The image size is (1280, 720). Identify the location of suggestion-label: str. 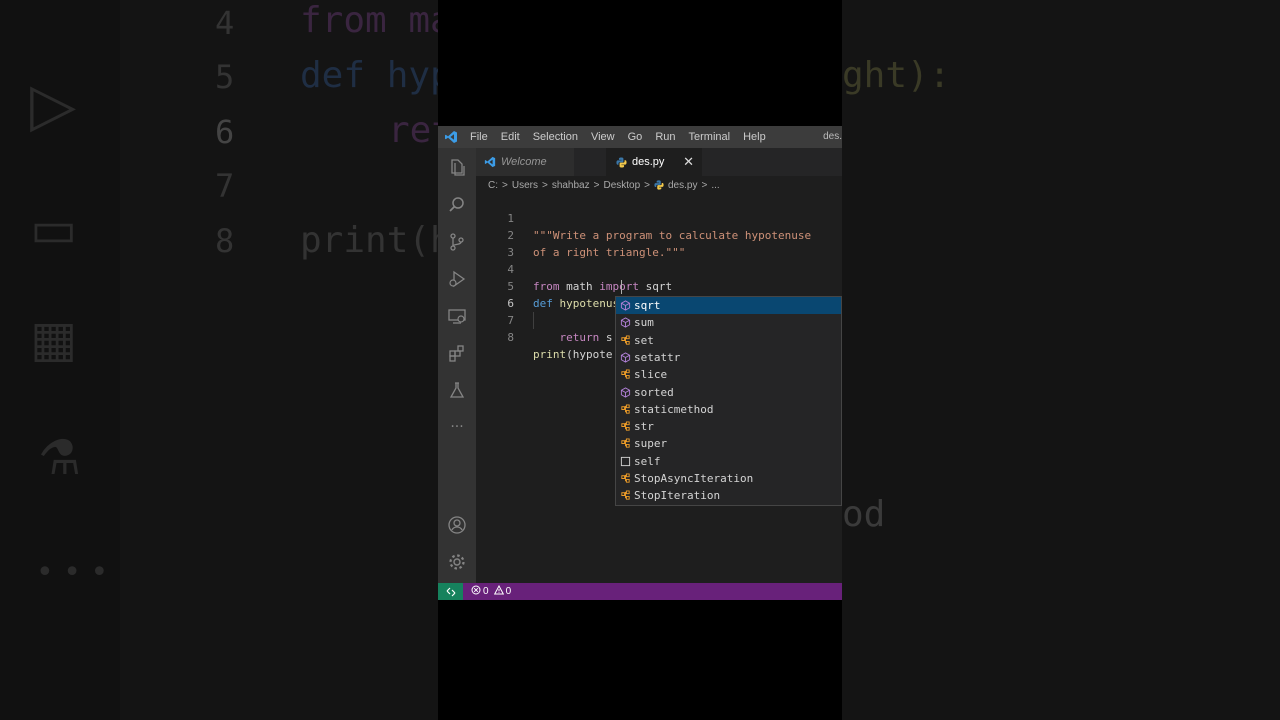
(644, 427).